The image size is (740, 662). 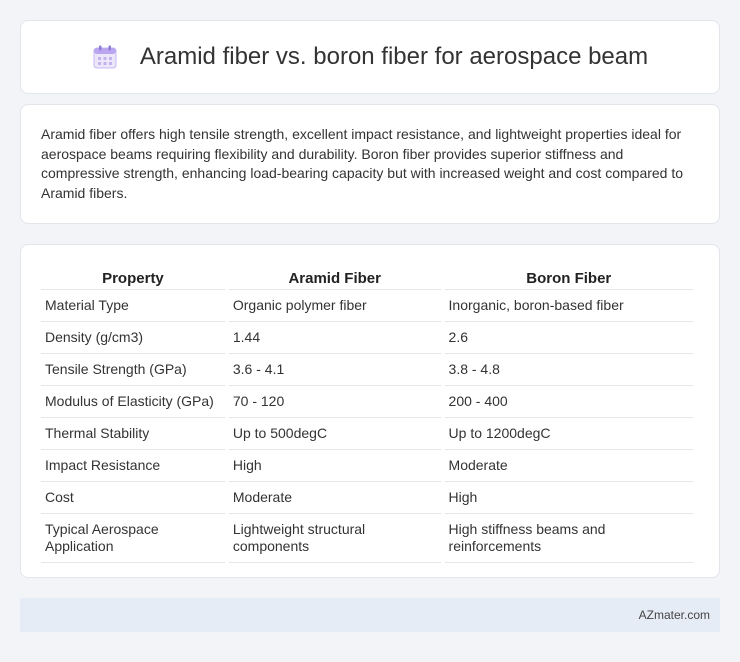 I want to click on footer-bar: AZmater.com, so click(x=370, y=615).